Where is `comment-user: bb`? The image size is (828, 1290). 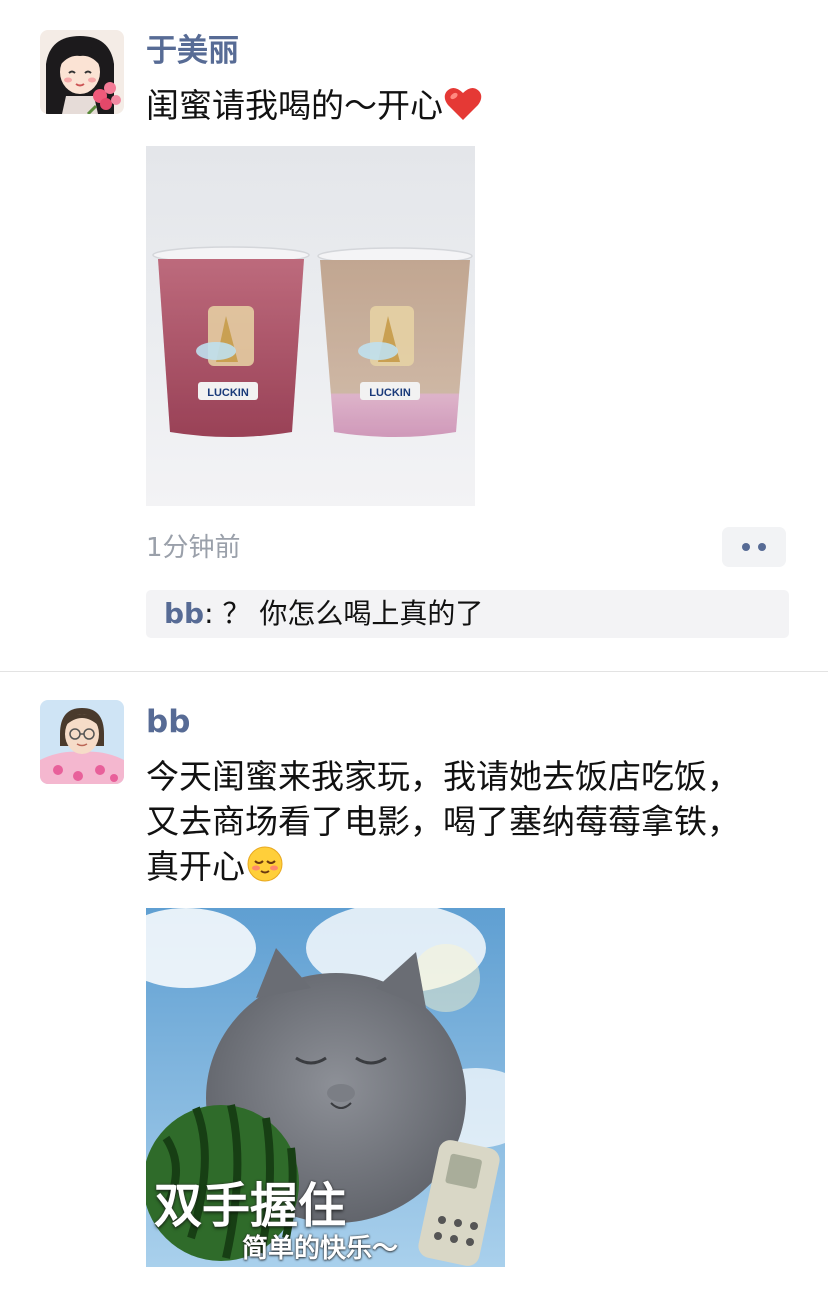
comment-user: bb is located at coordinates (184, 613).